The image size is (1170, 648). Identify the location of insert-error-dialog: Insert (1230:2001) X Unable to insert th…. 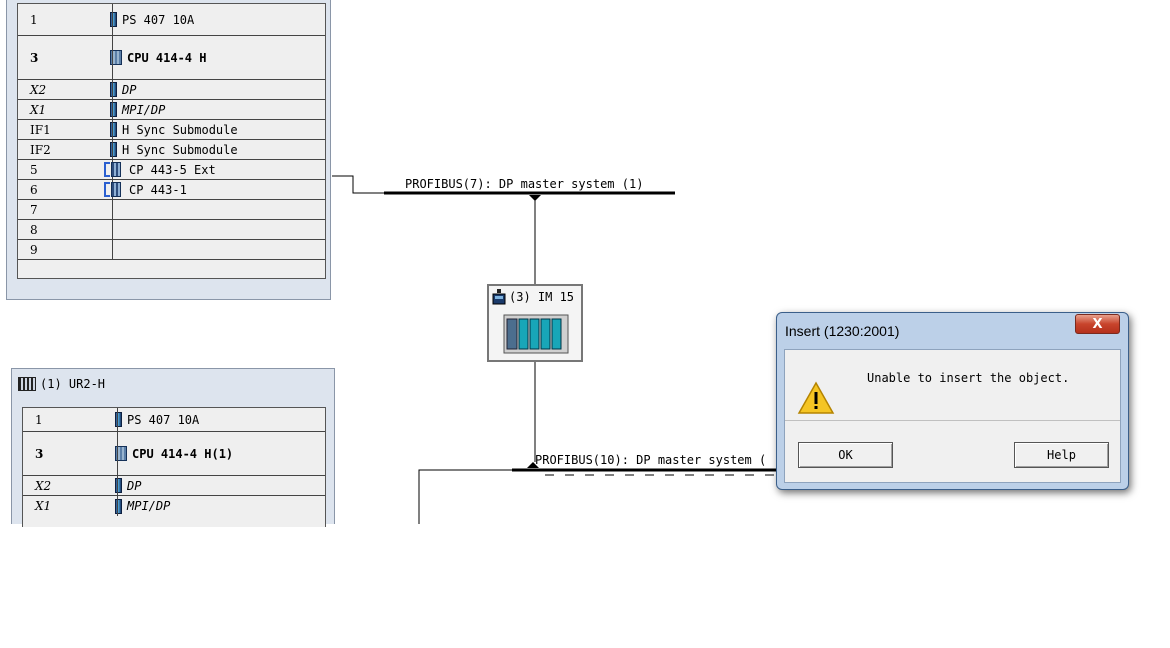
(952, 401).